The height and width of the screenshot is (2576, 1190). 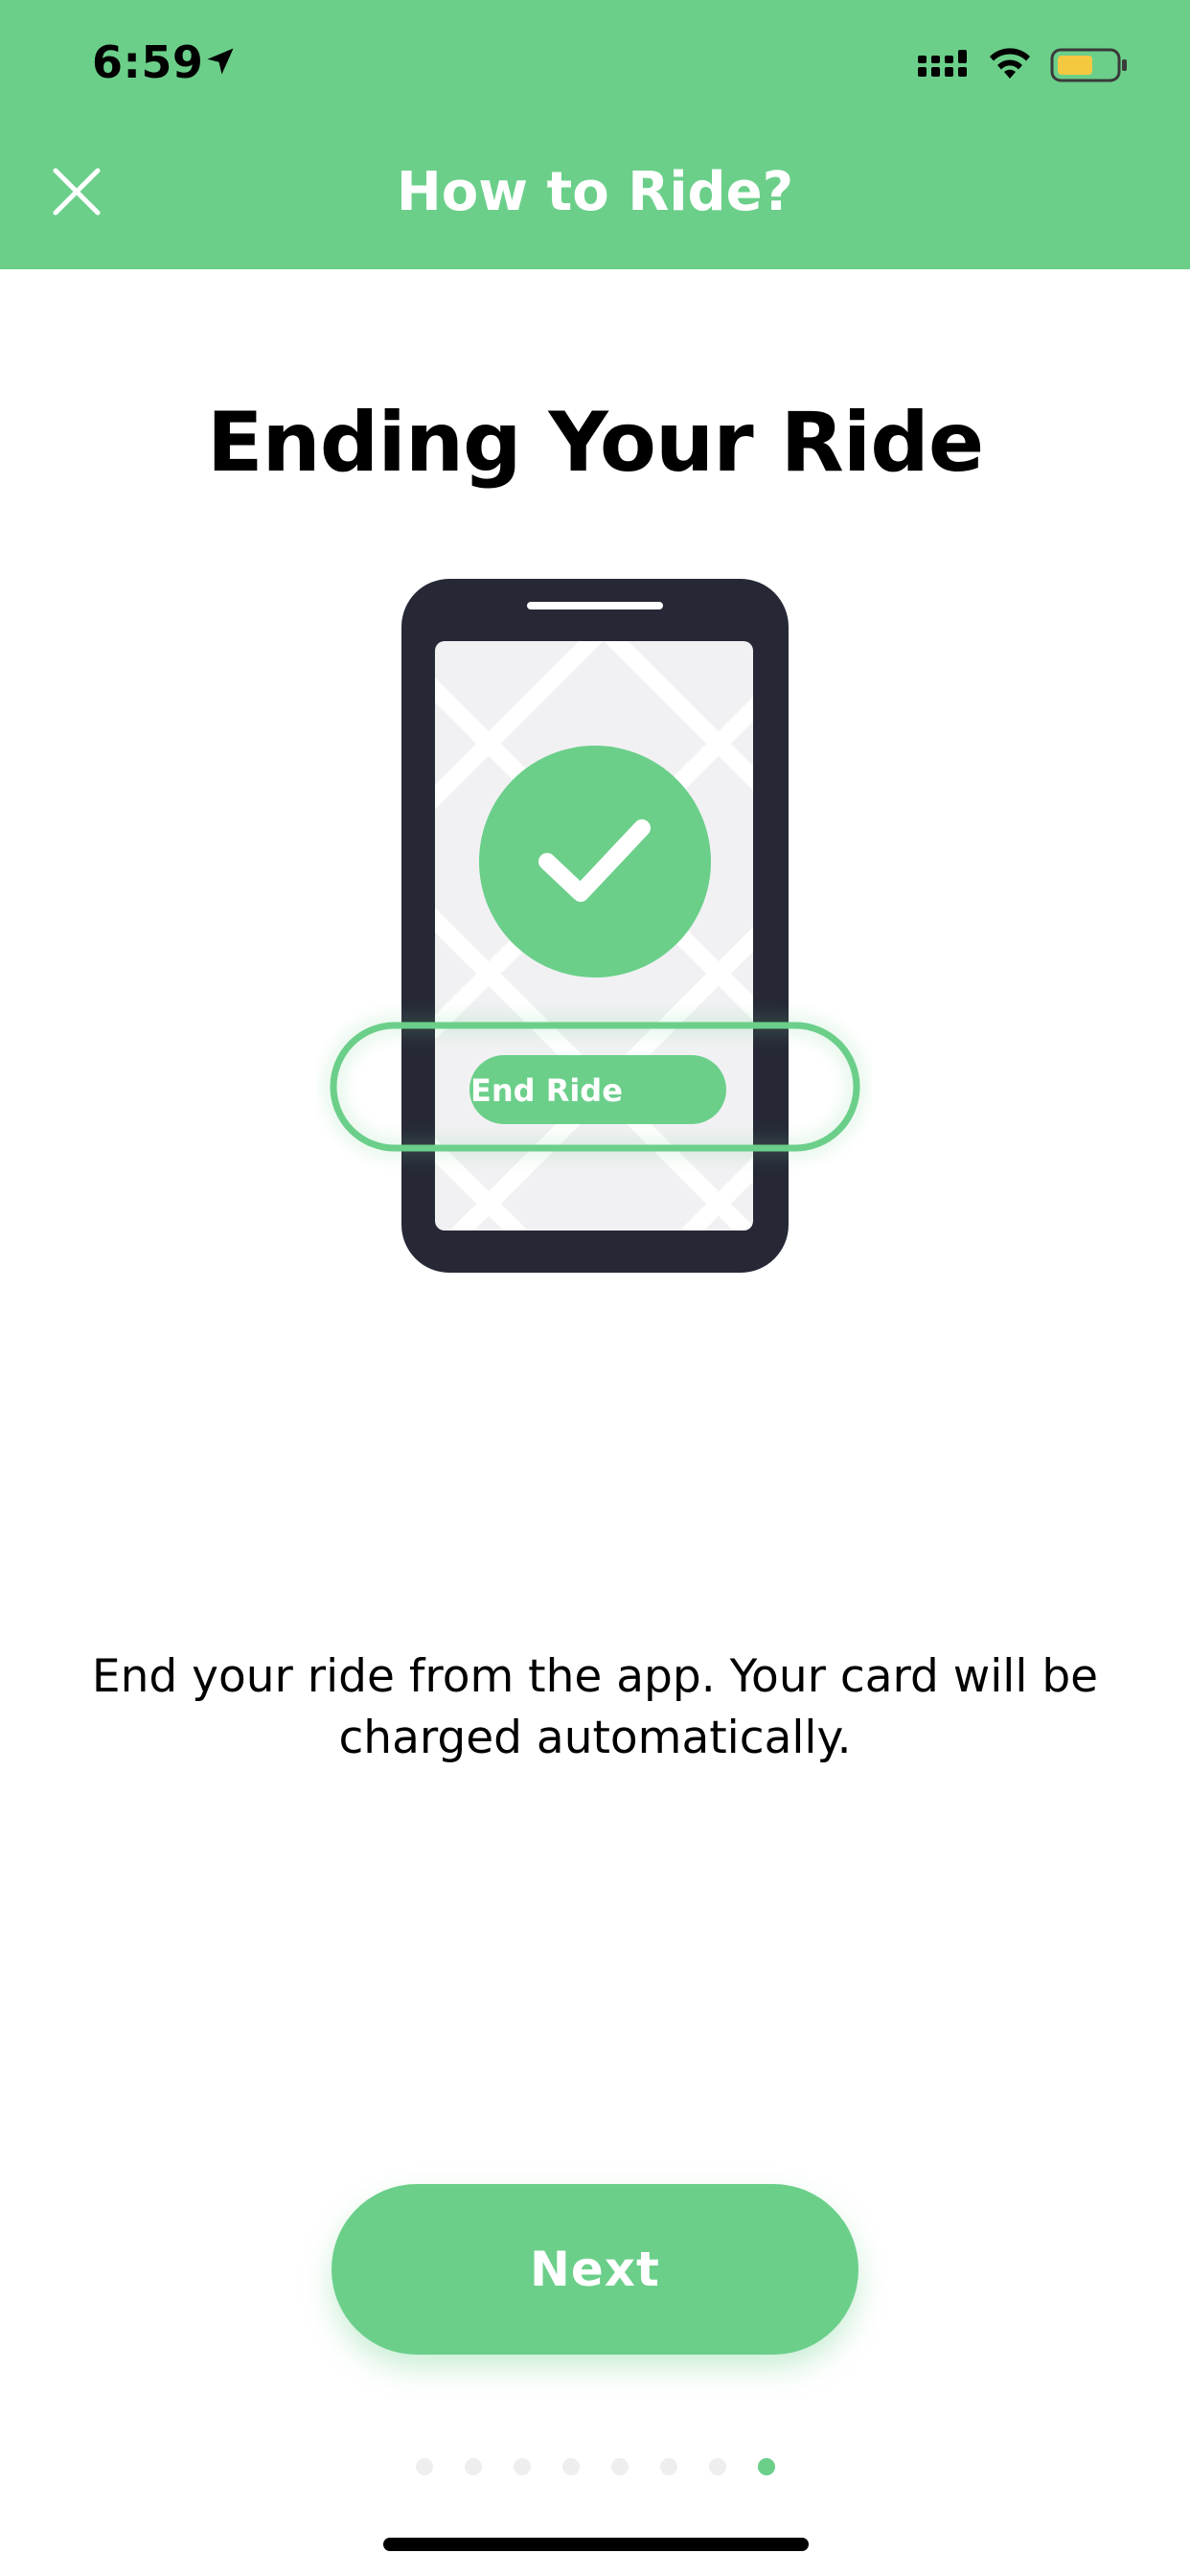 I want to click on status-time: 6:59, so click(x=148, y=62).